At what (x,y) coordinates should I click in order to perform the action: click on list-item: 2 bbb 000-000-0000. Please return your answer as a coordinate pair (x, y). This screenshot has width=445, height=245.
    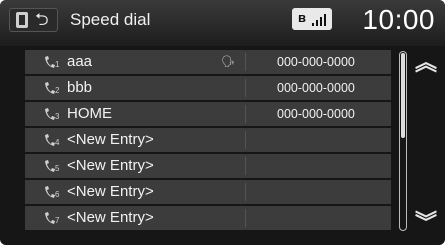
    Looking at the image, I should click on (208, 88).